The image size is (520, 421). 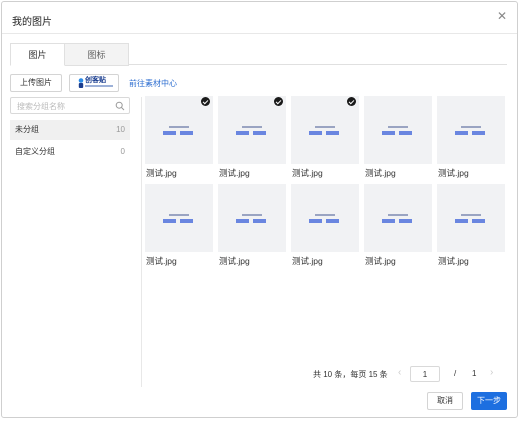 What do you see at coordinates (120, 106) in the screenshot?
I see `search-icon` at bounding box center [120, 106].